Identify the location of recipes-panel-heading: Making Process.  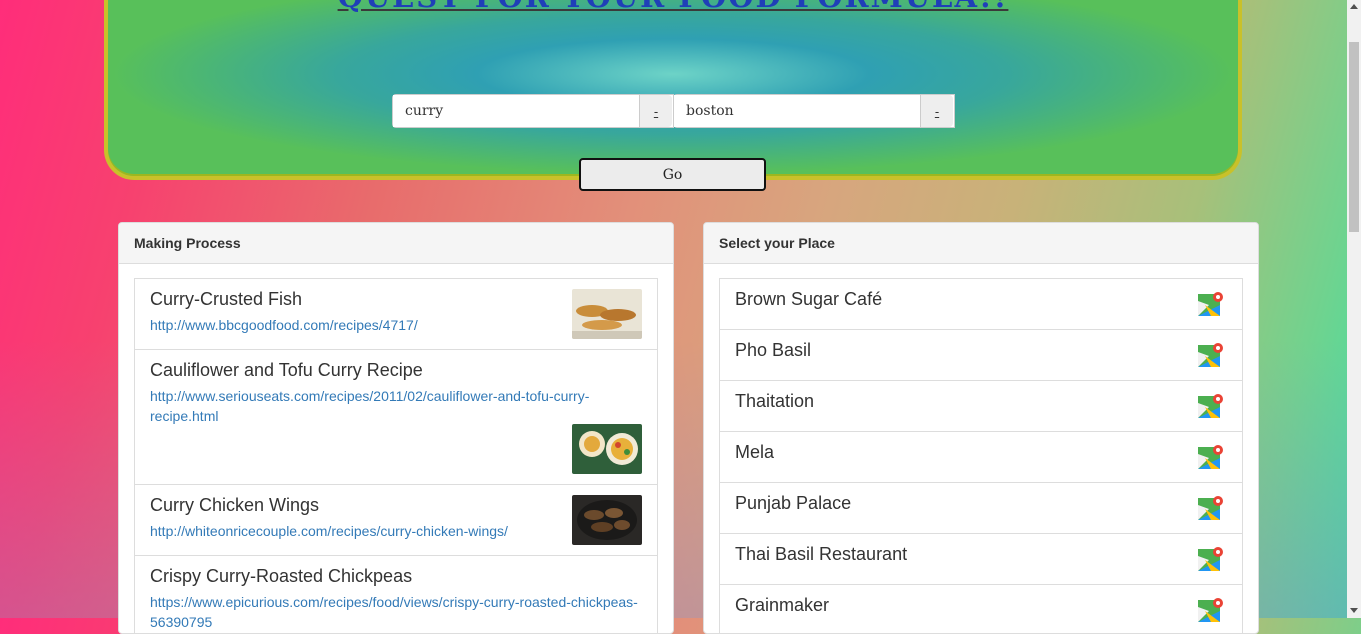
(396, 243).